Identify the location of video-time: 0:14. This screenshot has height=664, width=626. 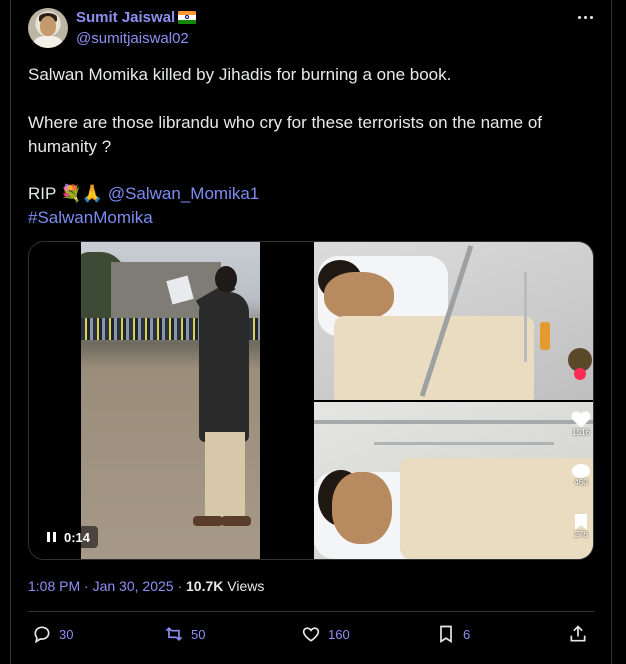
(77, 537).